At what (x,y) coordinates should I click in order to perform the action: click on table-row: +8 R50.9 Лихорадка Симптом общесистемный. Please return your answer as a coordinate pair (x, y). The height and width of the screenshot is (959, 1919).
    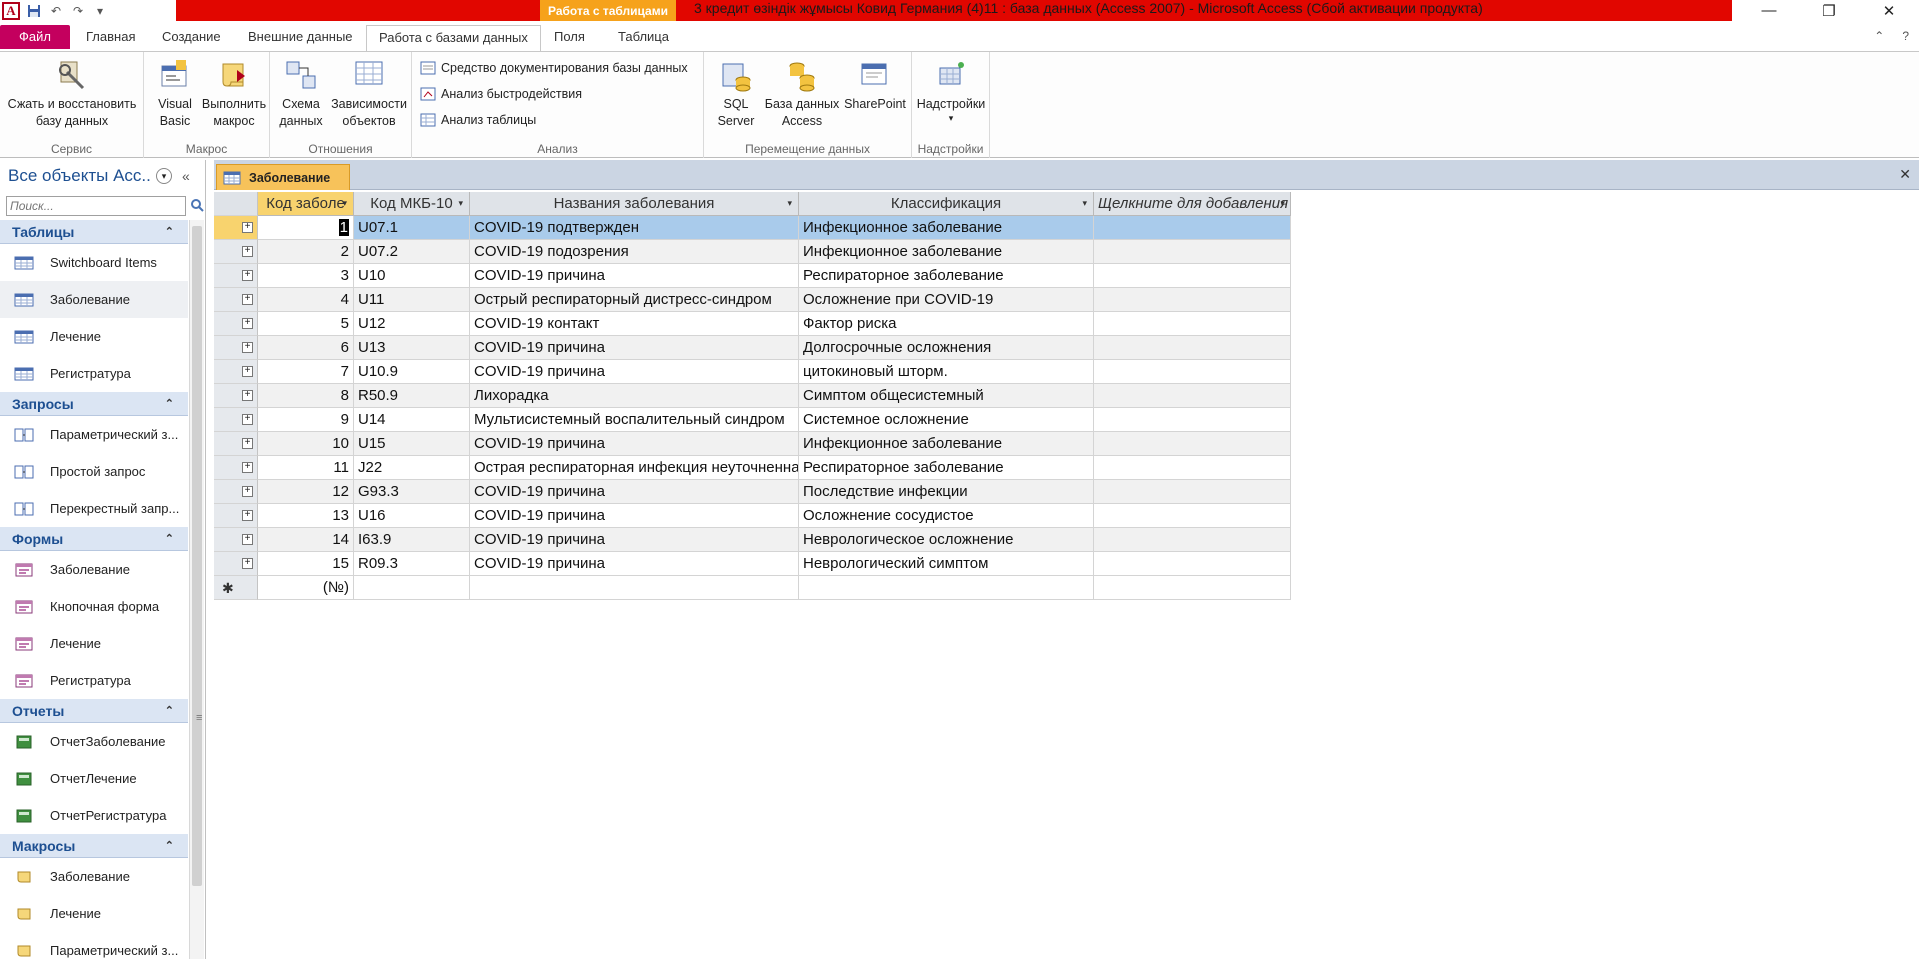
    Looking at the image, I should click on (752, 396).